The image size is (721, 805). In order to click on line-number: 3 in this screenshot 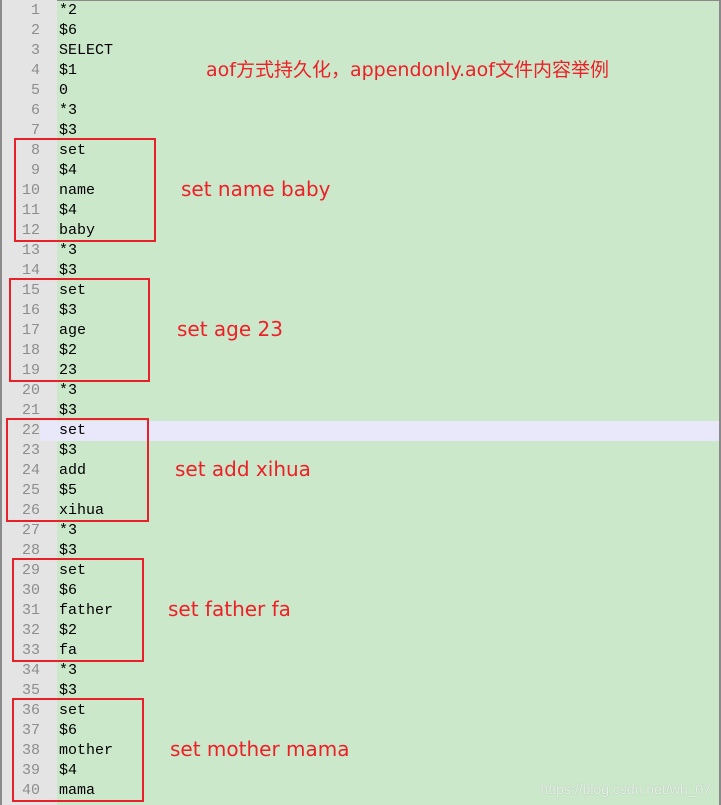, I will do `click(35, 50)`.